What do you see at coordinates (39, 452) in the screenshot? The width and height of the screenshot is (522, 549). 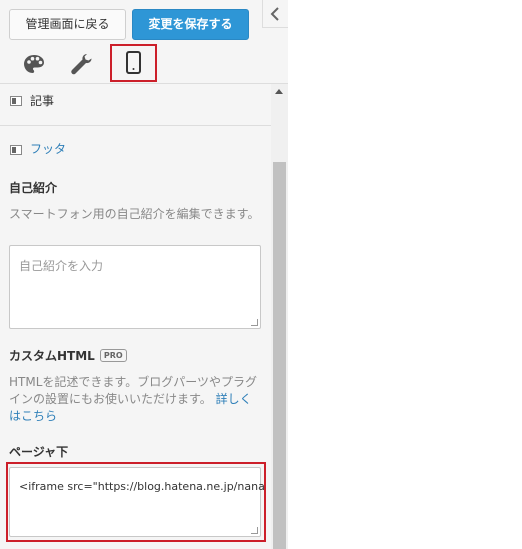 I see `page-bottom-label: ページャ下` at bounding box center [39, 452].